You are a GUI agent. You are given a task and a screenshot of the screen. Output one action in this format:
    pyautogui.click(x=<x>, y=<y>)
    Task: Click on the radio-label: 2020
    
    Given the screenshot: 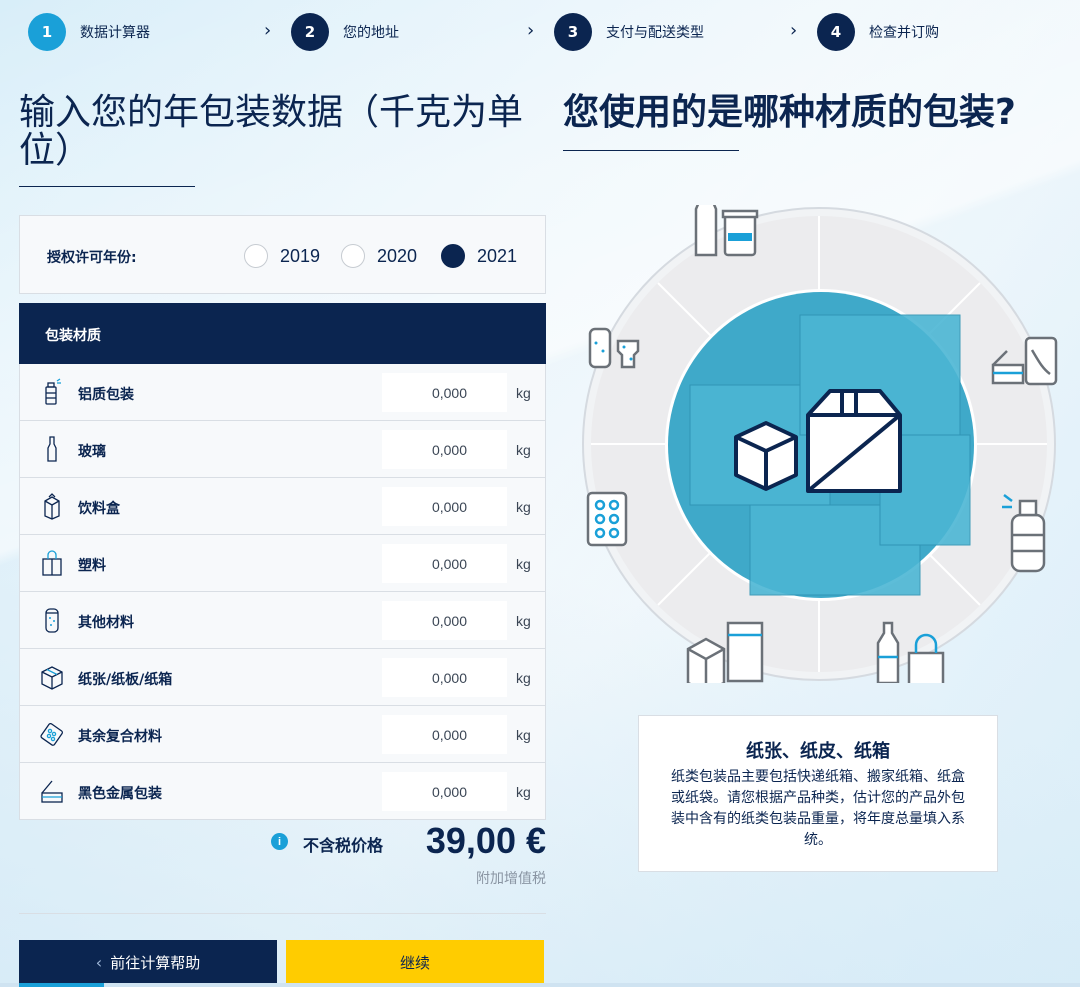 What is the action you would take?
    pyautogui.click(x=397, y=255)
    